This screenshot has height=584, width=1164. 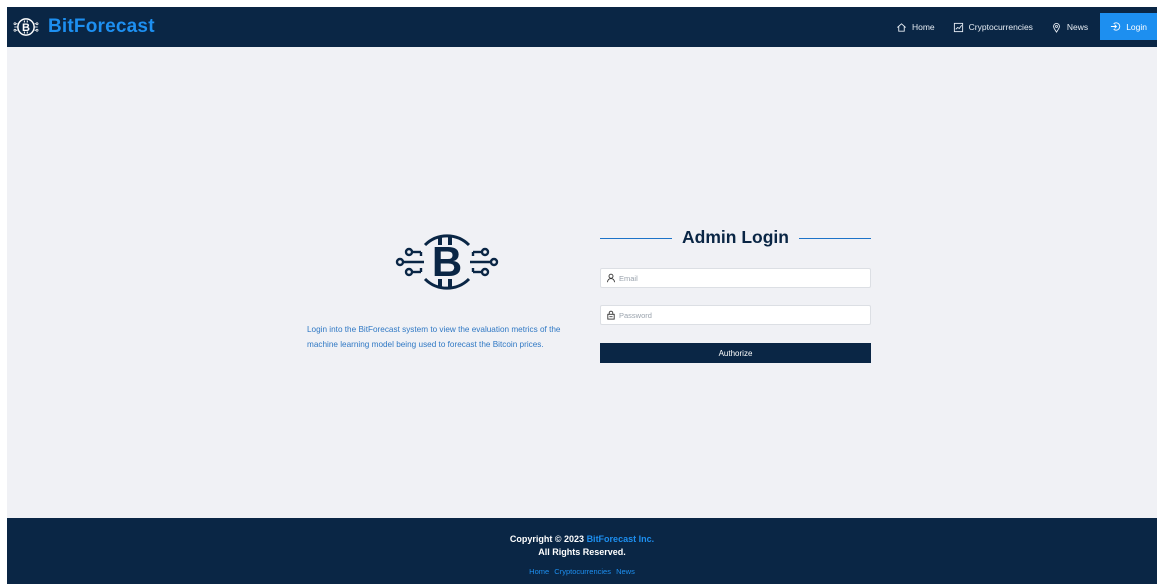 I want to click on chart-icon, so click(x=958, y=27).